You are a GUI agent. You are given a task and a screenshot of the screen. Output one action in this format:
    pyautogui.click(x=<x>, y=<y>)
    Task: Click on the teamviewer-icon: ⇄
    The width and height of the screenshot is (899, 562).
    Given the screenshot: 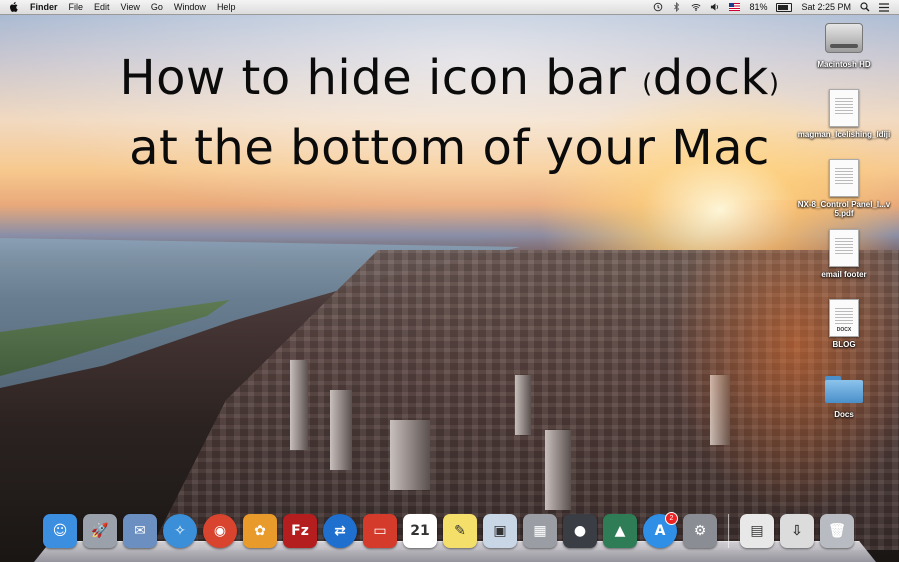 What is the action you would take?
    pyautogui.click(x=340, y=531)
    